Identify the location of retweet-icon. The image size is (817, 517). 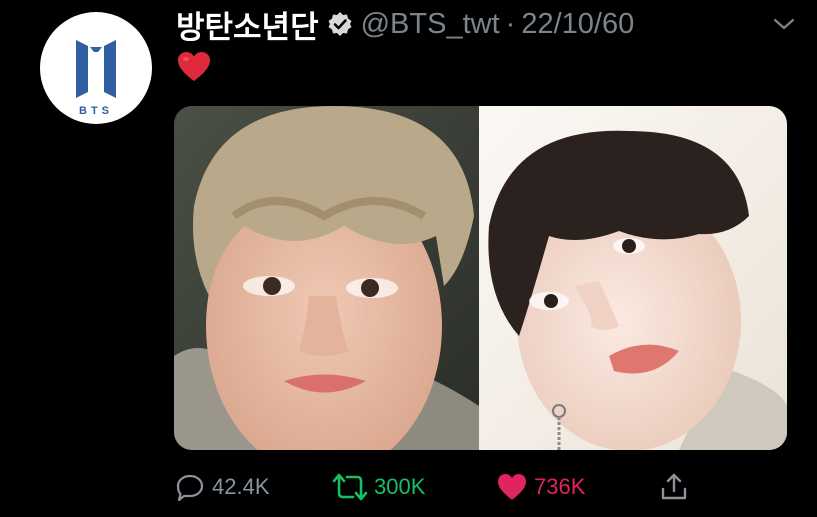
(350, 487).